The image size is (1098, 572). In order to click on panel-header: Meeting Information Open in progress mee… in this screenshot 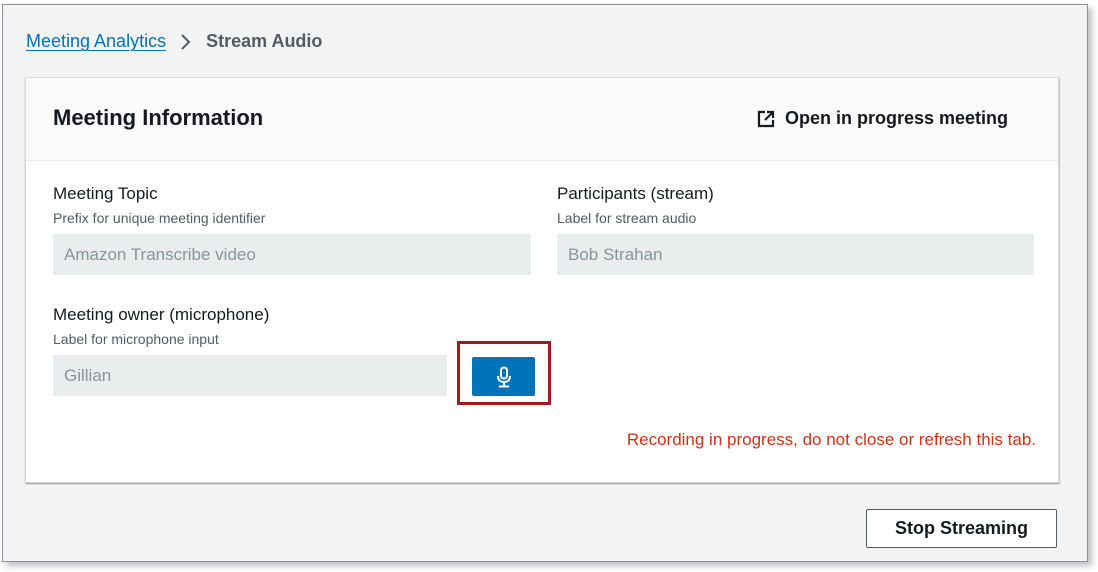, I will do `click(542, 119)`.